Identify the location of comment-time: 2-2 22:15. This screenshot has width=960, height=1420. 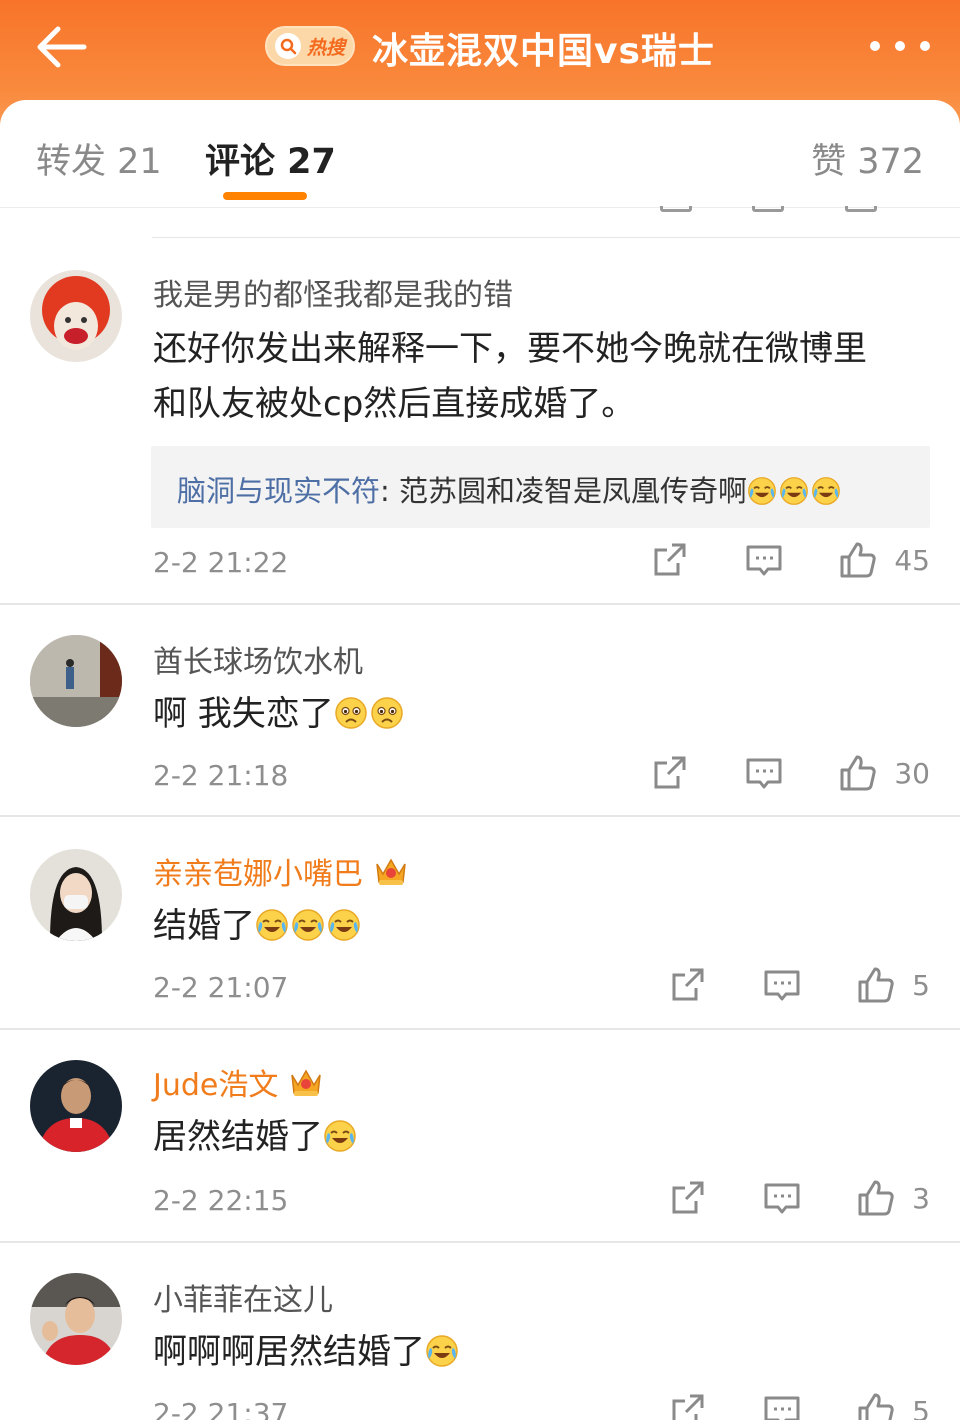
(221, 1200).